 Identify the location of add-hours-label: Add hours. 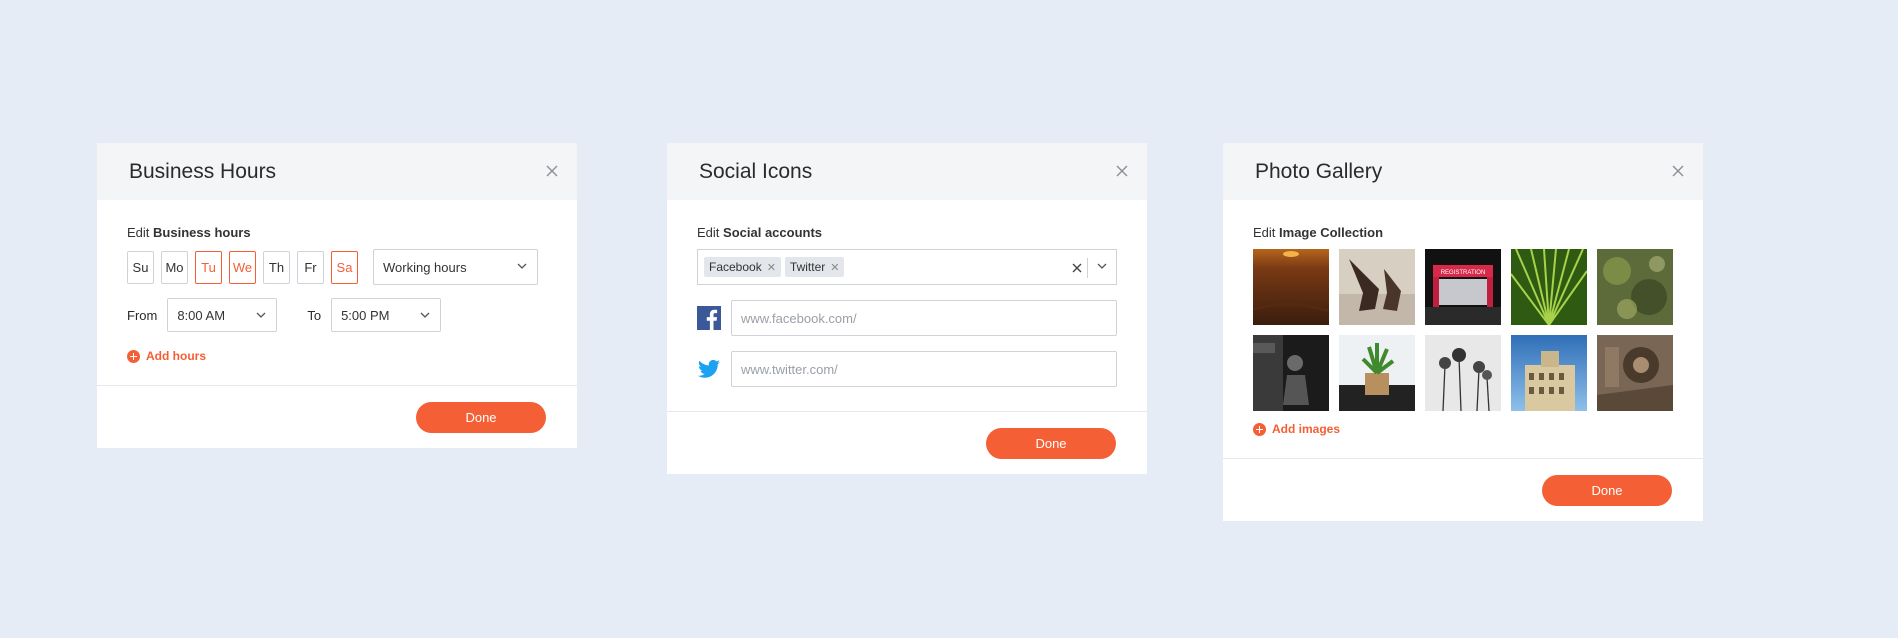
(176, 356).